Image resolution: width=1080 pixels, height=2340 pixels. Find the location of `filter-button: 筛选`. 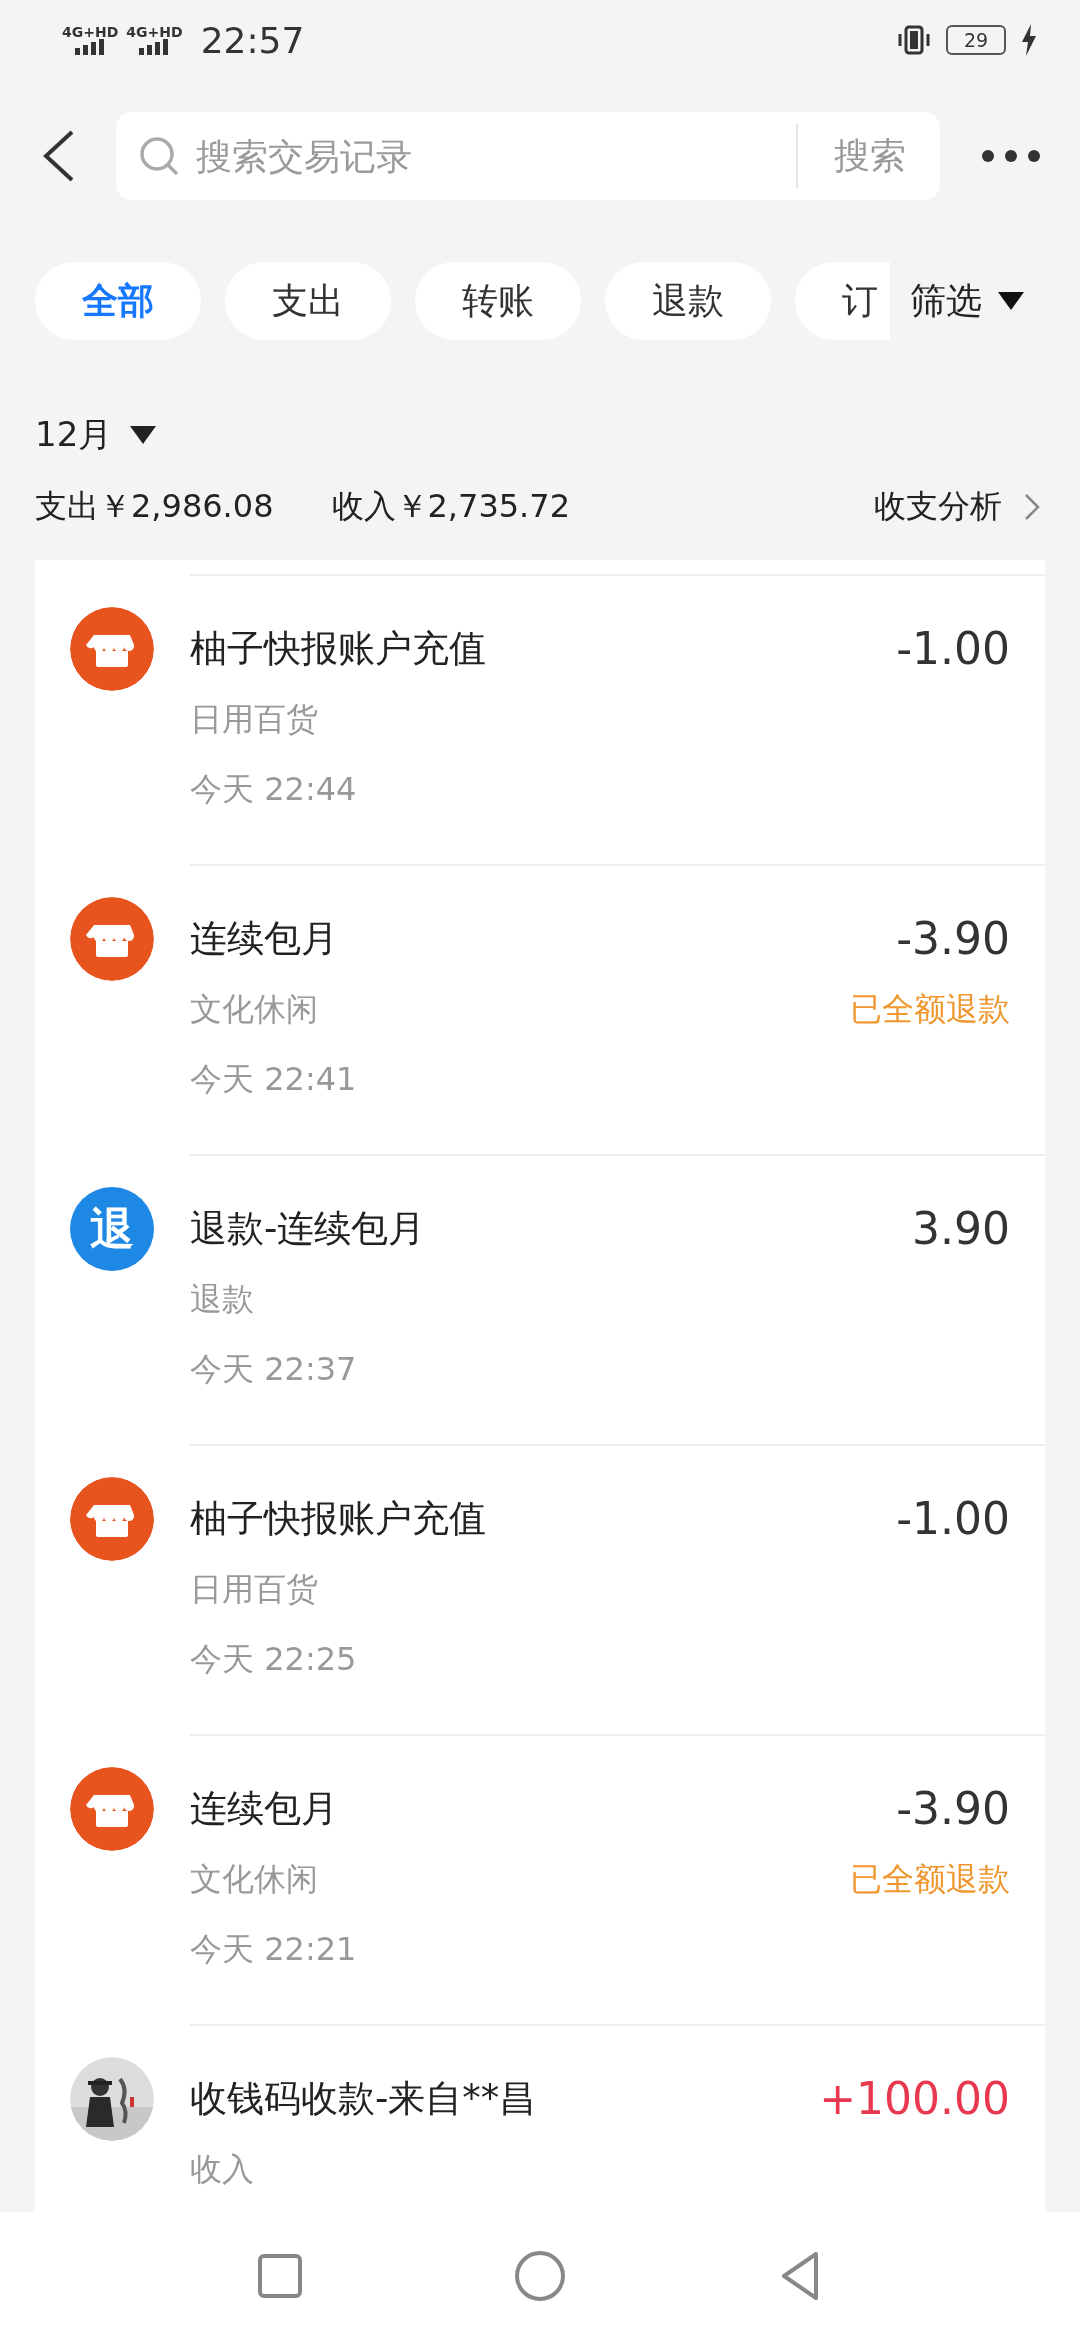

filter-button: 筛选 is located at coordinates (957, 301).